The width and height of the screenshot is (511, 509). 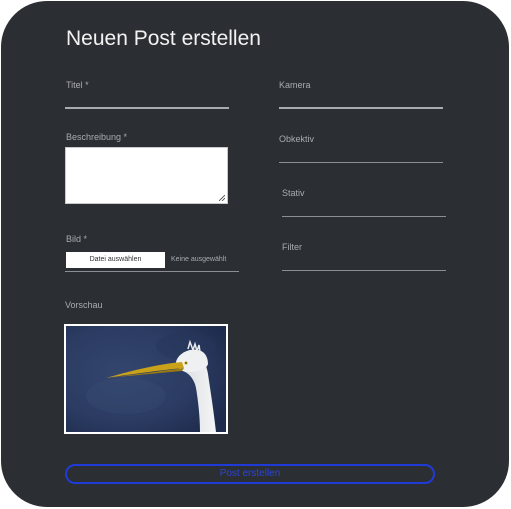 I want to click on camera-field-label: Kamera, so click(x=295, y=85).